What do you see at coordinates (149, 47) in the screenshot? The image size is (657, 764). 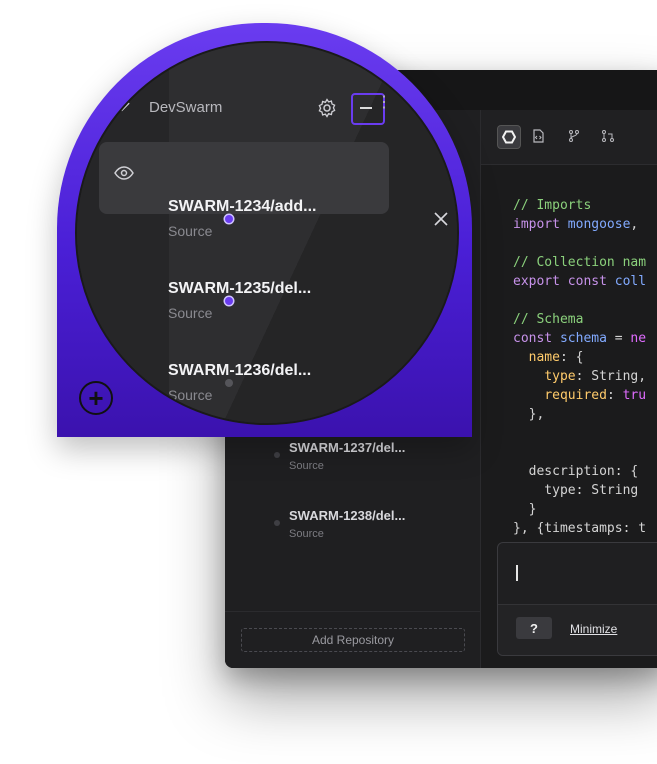 I see `section-heading: Builders` at bounding box center [149, 47].